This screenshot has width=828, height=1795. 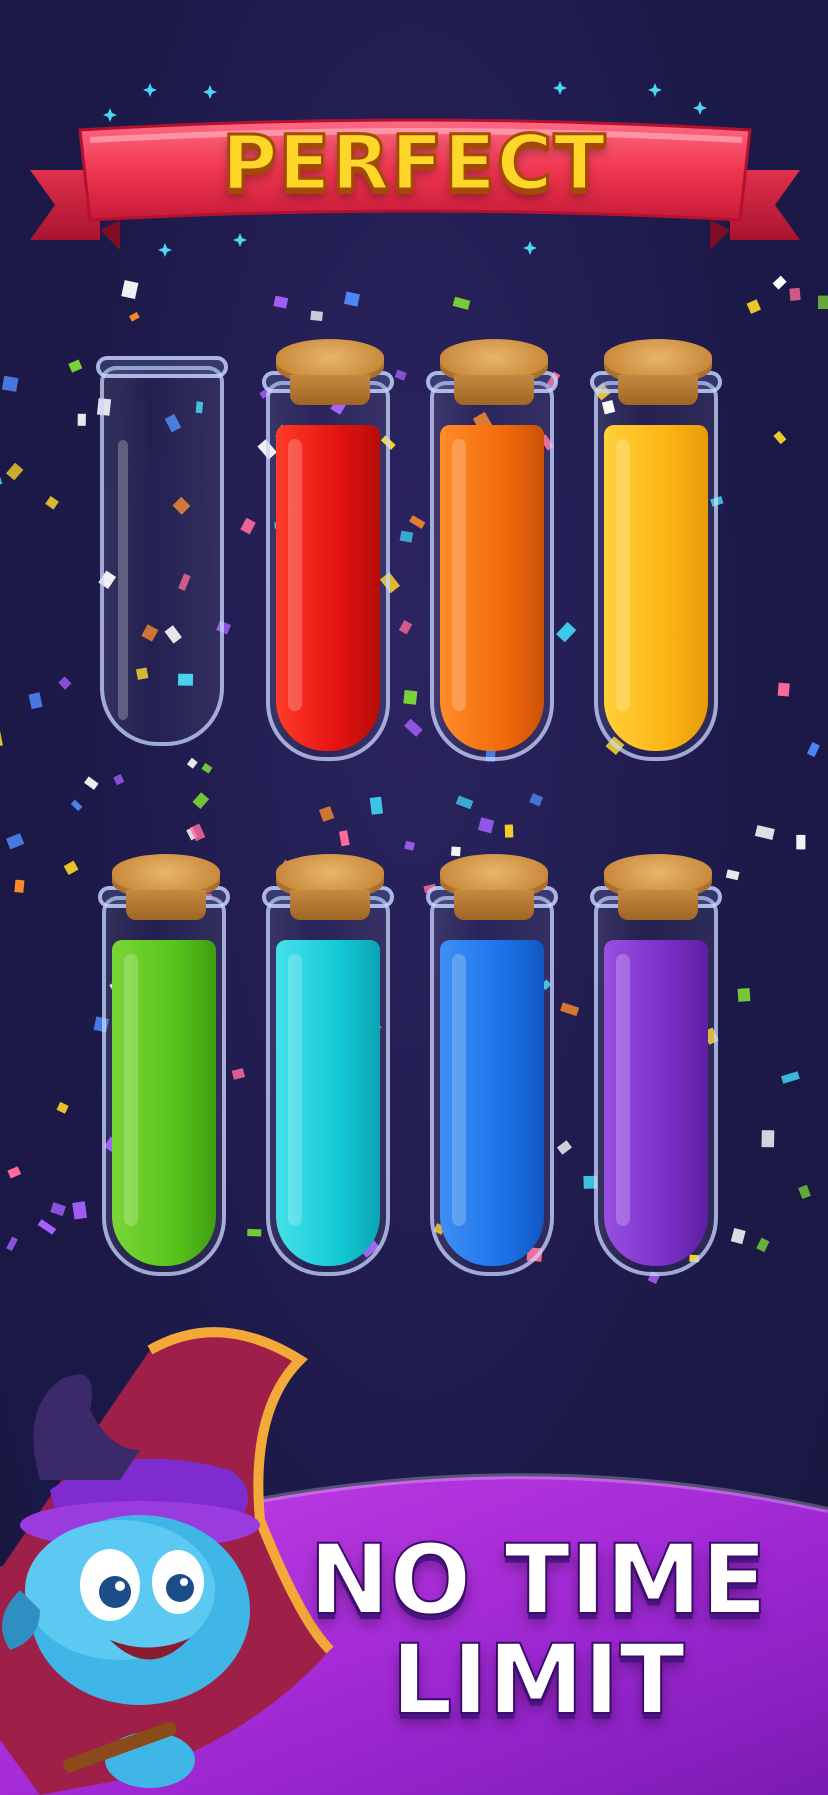 I want to click on liquid-orange, so click(x=492, y=588).